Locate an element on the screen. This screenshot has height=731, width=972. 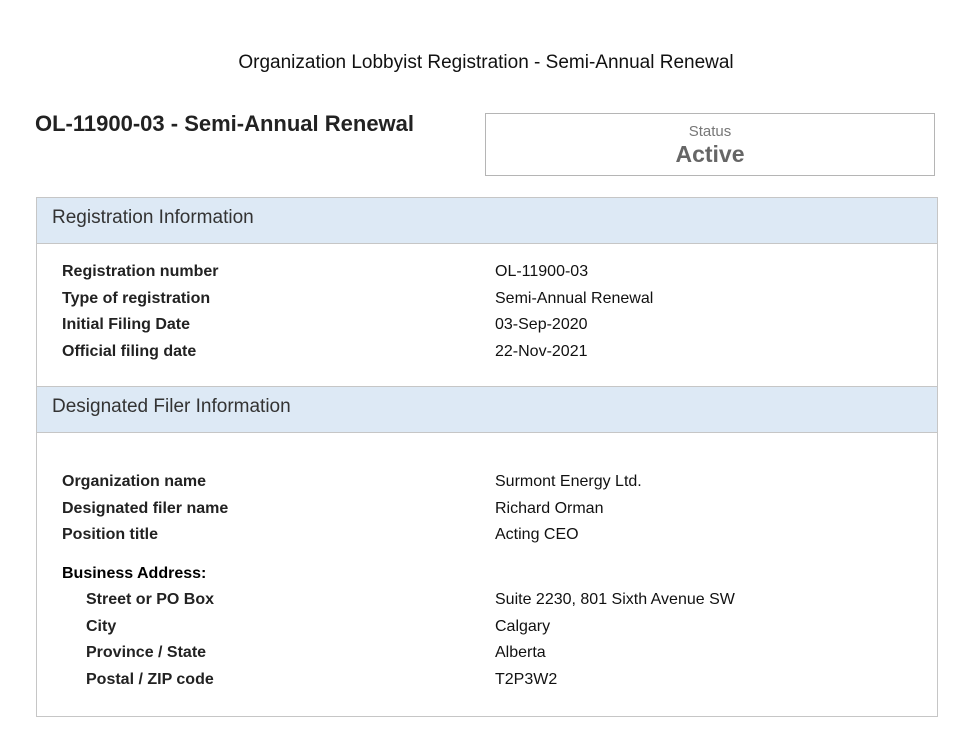
designated-filer-name-value: Richard Orman is located at coordinates (549, 508).